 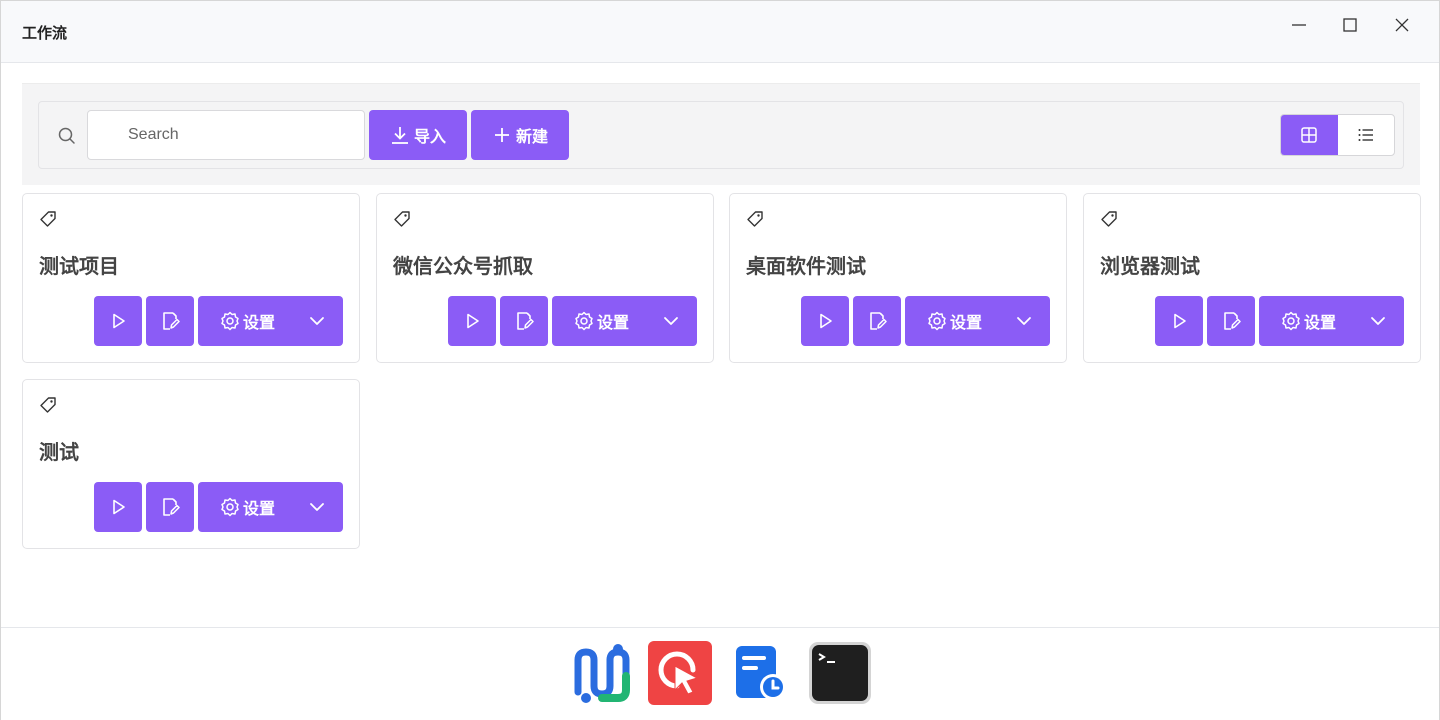 What do you see at coordinates (191, 464) in the screenshot?
I see `workflow-card: 测试 设置` at bounding box center [191, 464].